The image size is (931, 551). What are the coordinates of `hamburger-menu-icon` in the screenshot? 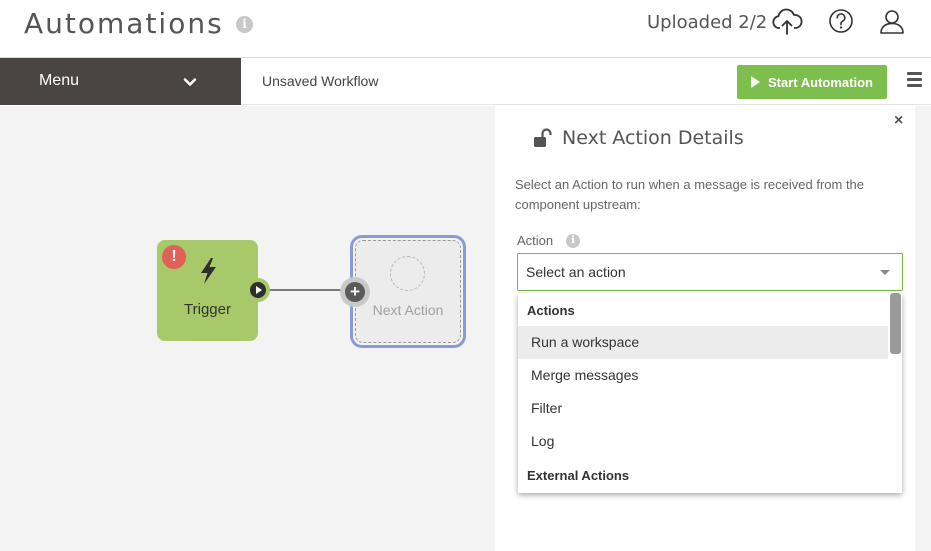 It's located at (915, 80).